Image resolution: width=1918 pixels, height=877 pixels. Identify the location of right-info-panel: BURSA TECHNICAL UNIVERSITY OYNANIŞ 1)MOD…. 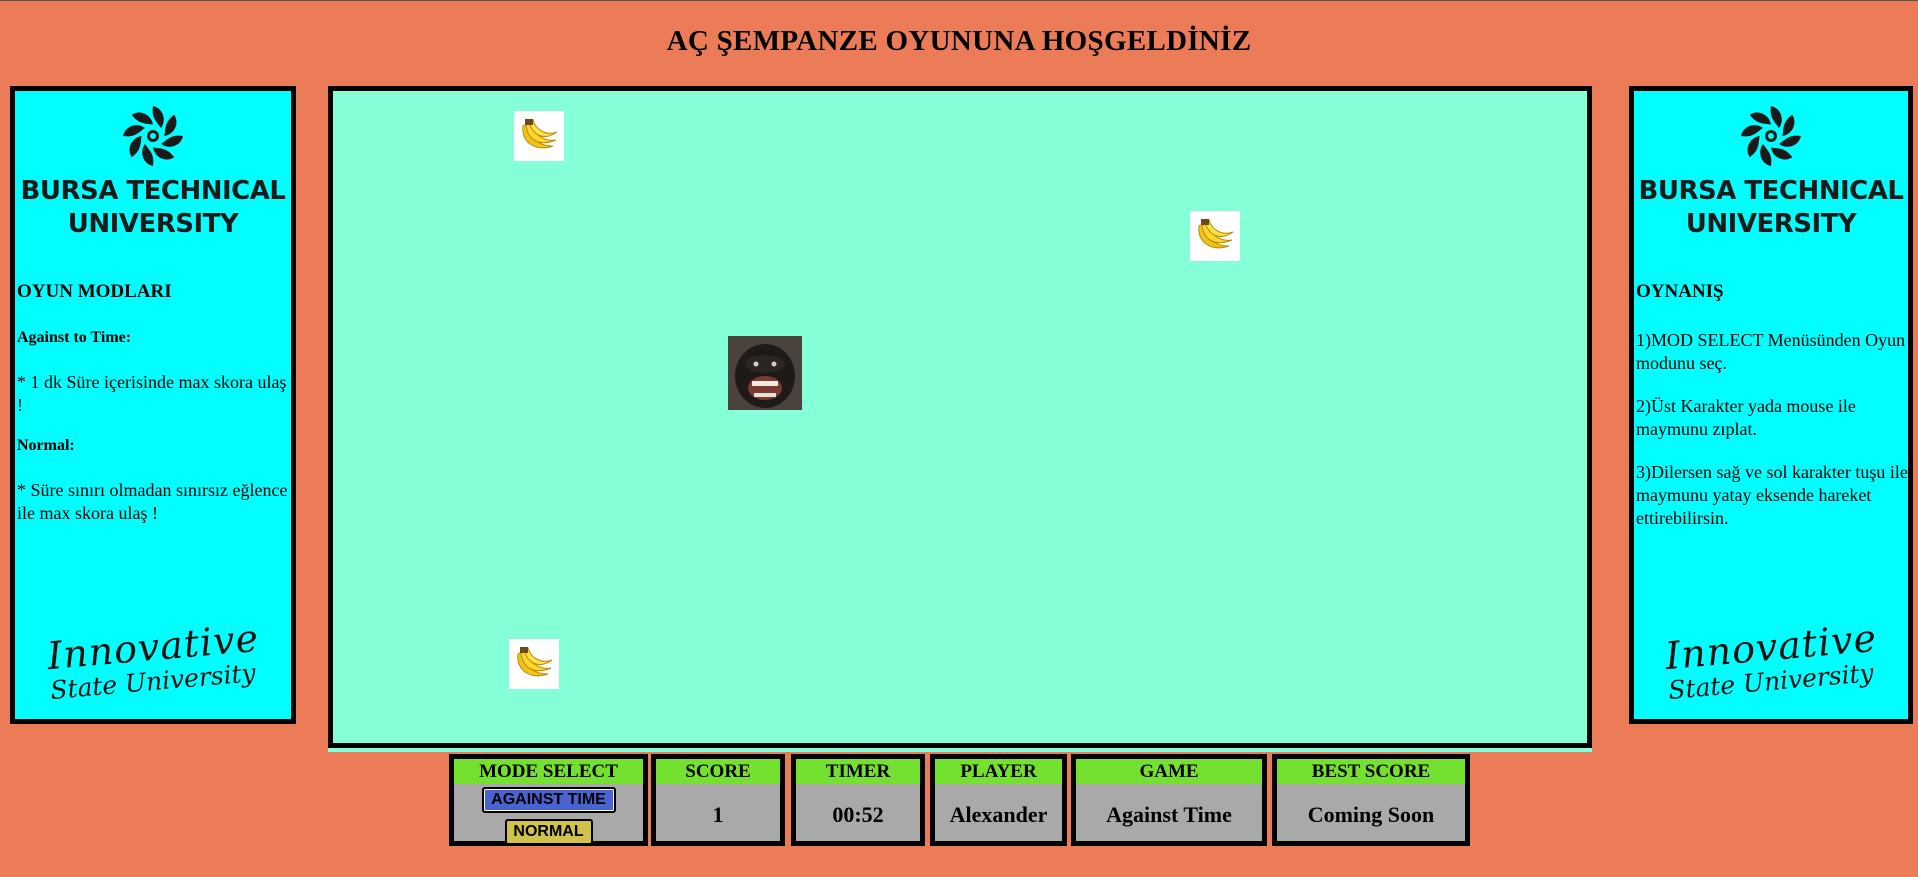
(1771, 405).